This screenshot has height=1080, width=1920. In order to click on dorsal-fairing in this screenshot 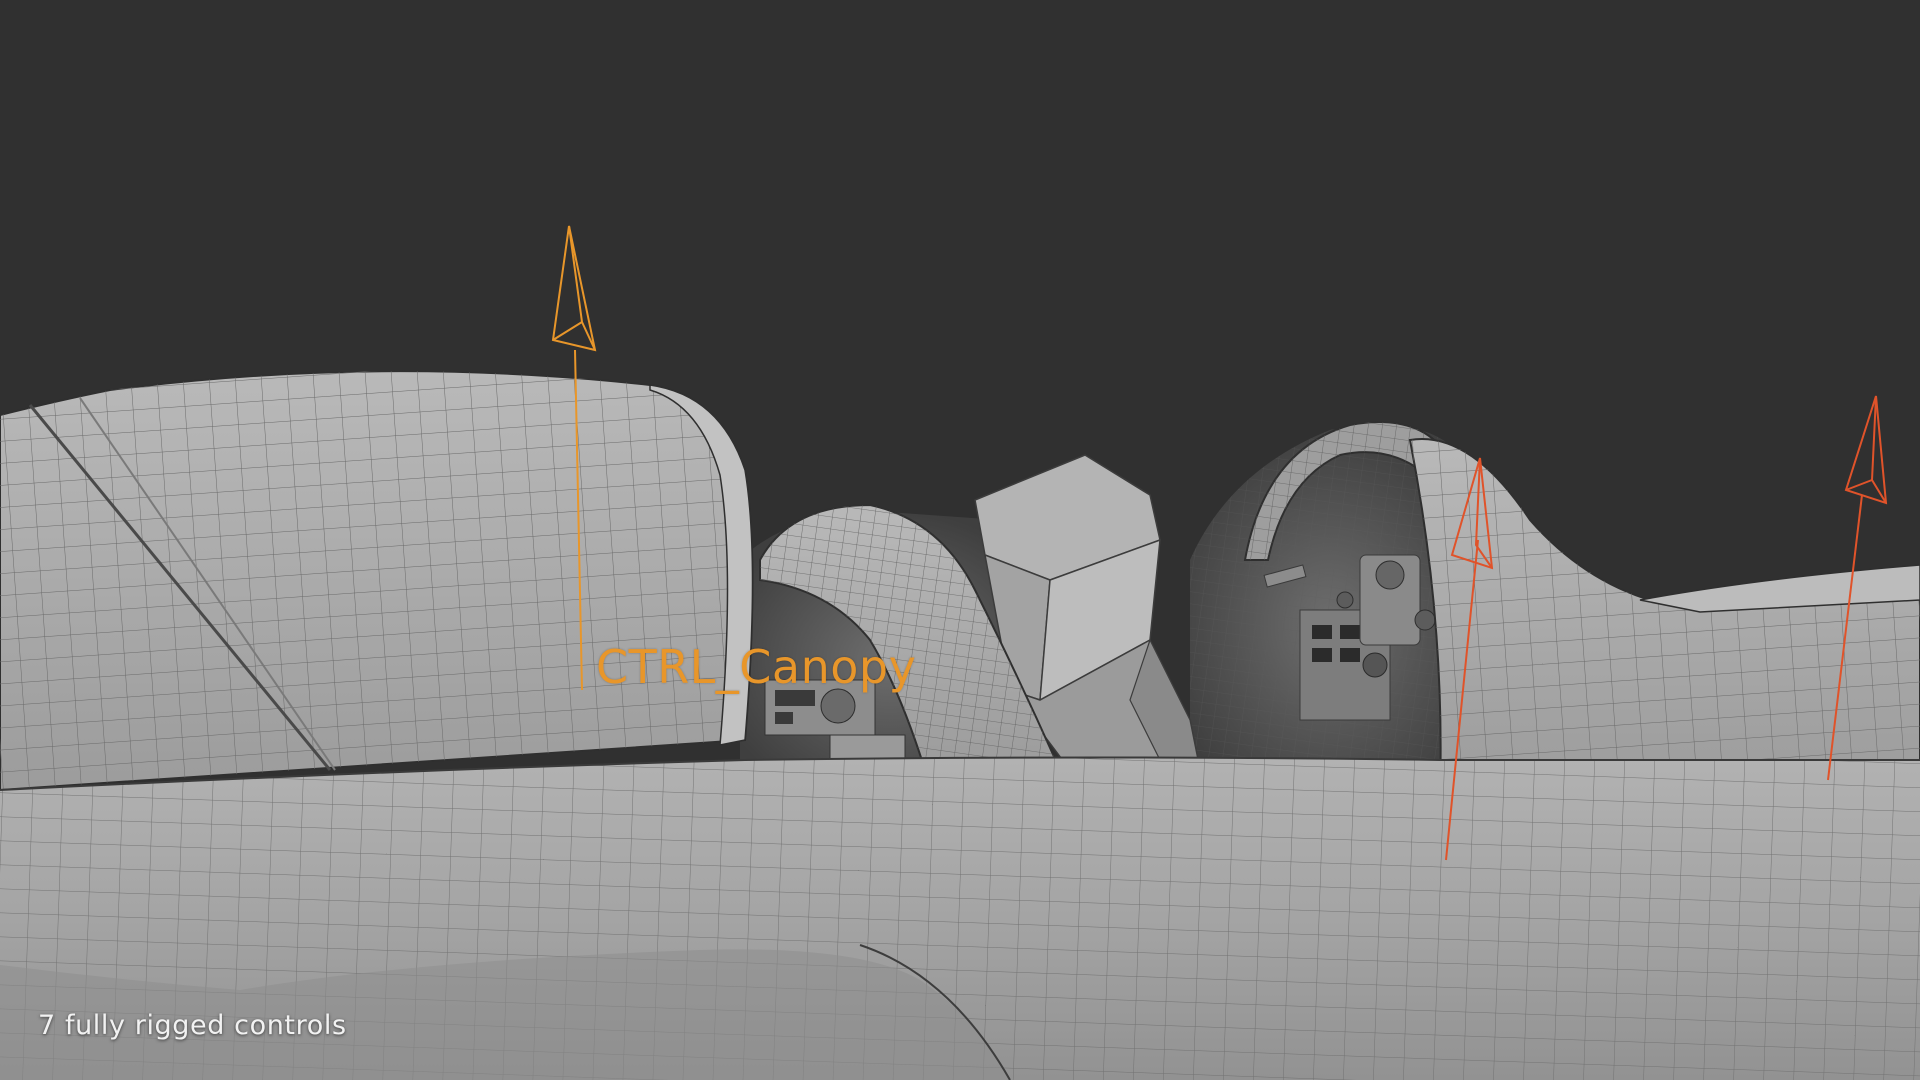, I will do `click(1664, 614)`.